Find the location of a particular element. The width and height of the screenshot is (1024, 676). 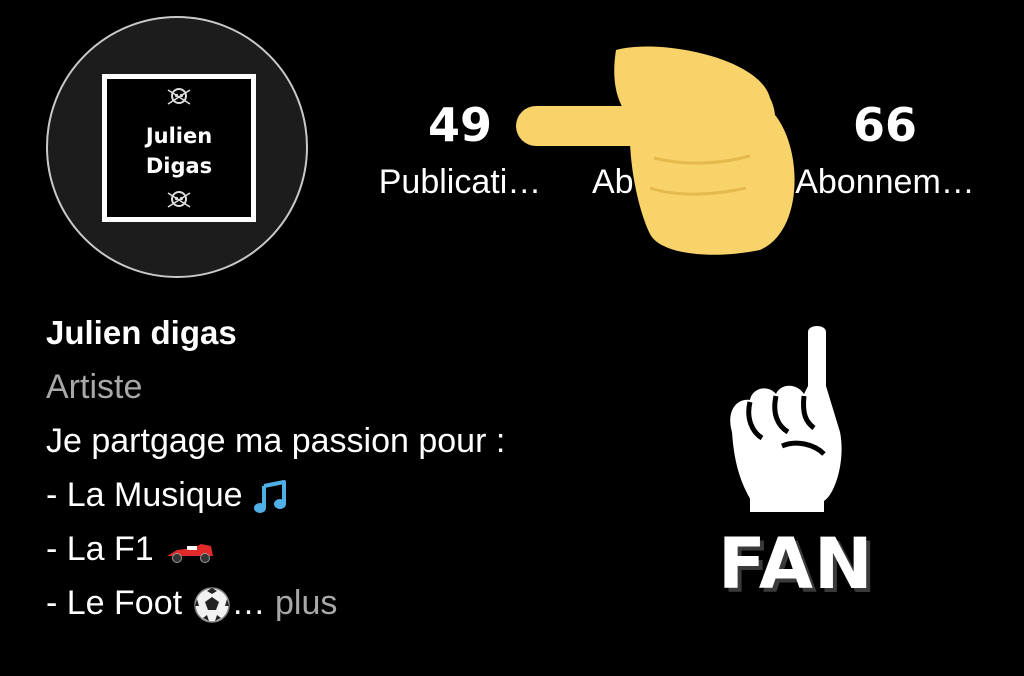

avatar-text-line1: Julien is located at coordinates (179, 136).